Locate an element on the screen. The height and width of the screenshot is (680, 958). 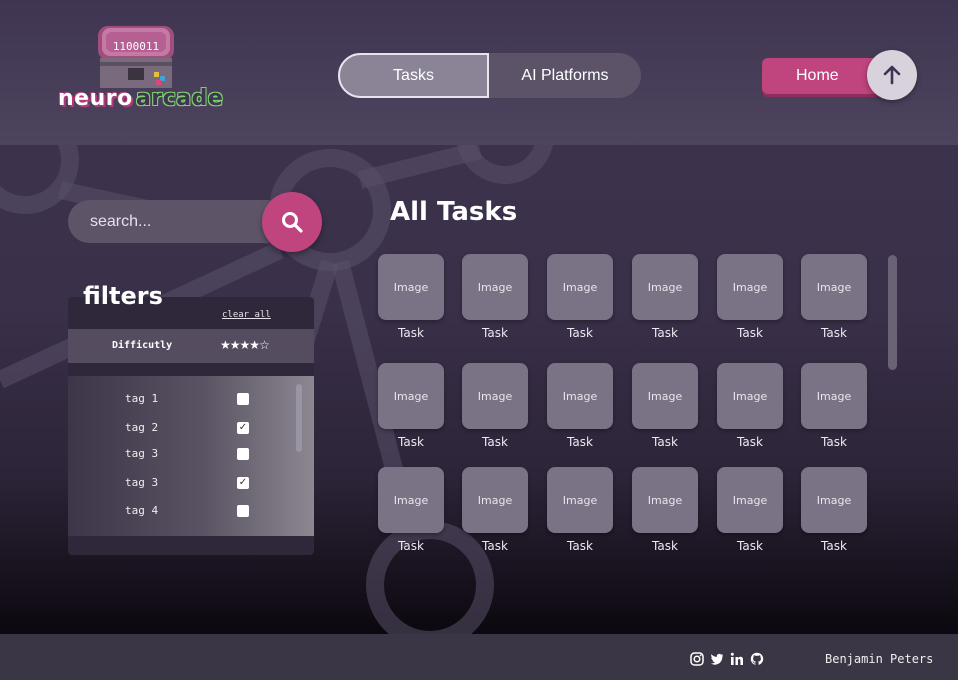
brand-word-neuro: neuro is located at coordinates (95, 98).